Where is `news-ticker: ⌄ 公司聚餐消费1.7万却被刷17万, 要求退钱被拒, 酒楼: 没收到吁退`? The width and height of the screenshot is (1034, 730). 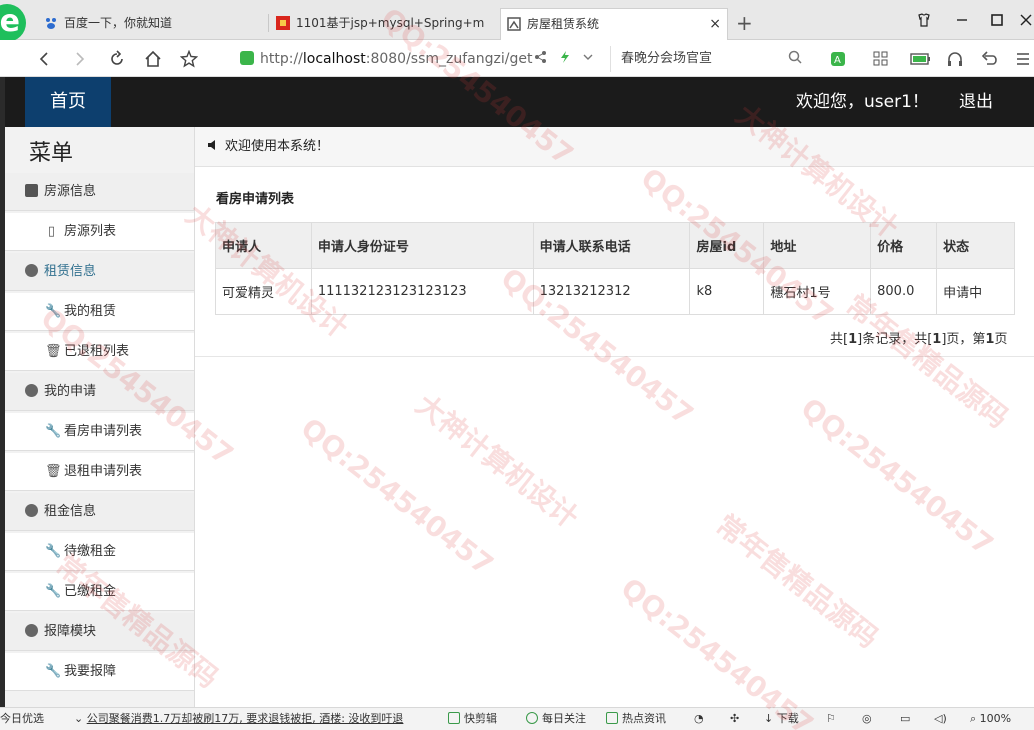
news-ticker: ⌄ 公司聚餐消费1.7万却被刷17万, 要求退钱被拒, 酒楼: 没收到吁退 is located at coordinates (238, 719).